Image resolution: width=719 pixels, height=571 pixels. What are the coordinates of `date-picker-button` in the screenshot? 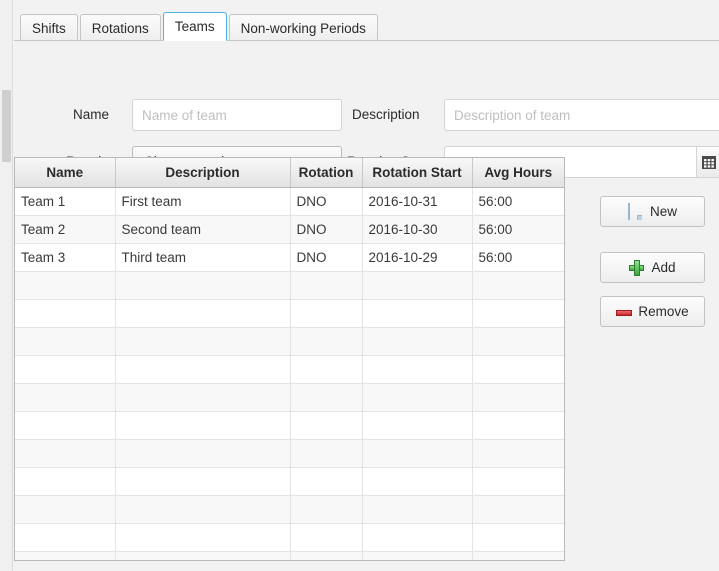 It's located at (707, 162).